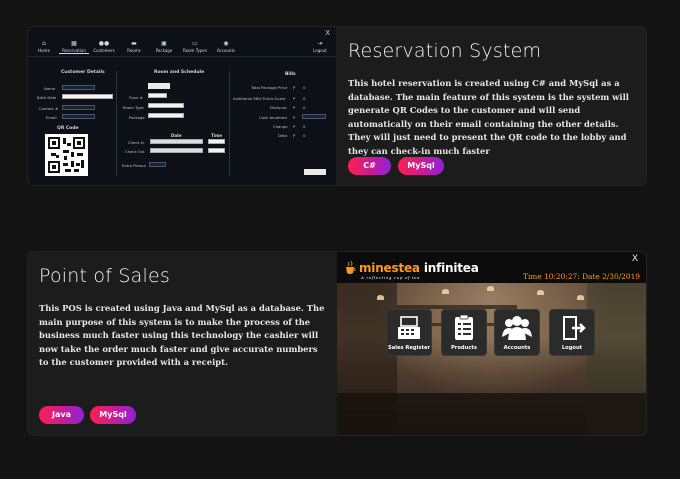 The height and width of the screenshot is (479, 680). I want to click on tile-label: Products, so click(464, 348).